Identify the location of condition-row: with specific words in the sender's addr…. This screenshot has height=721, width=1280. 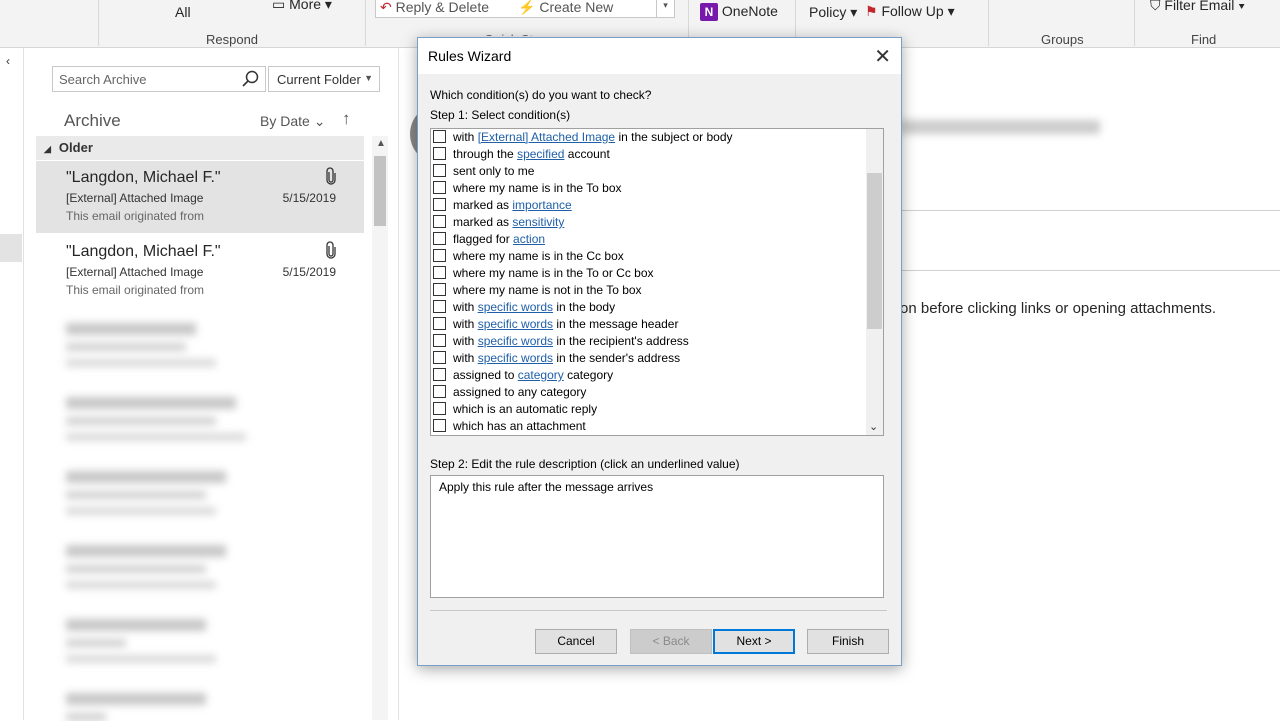
(556, 358).